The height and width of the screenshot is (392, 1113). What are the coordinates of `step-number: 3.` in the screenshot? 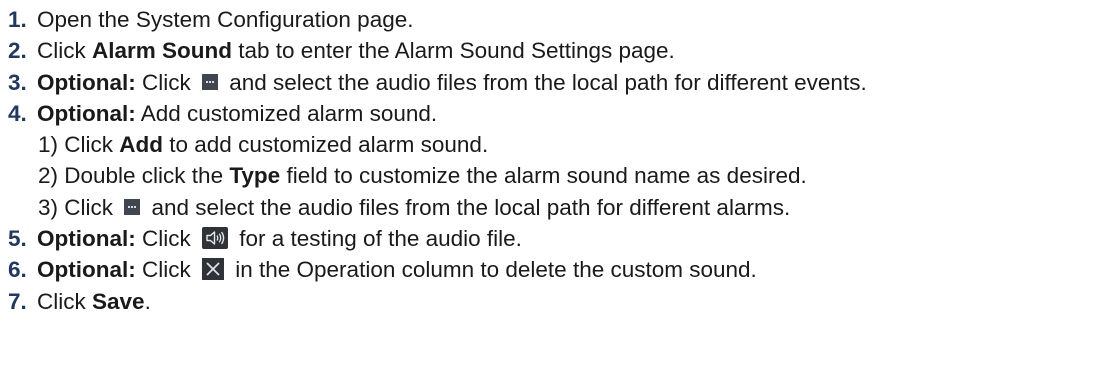 It's located at (17, 82).